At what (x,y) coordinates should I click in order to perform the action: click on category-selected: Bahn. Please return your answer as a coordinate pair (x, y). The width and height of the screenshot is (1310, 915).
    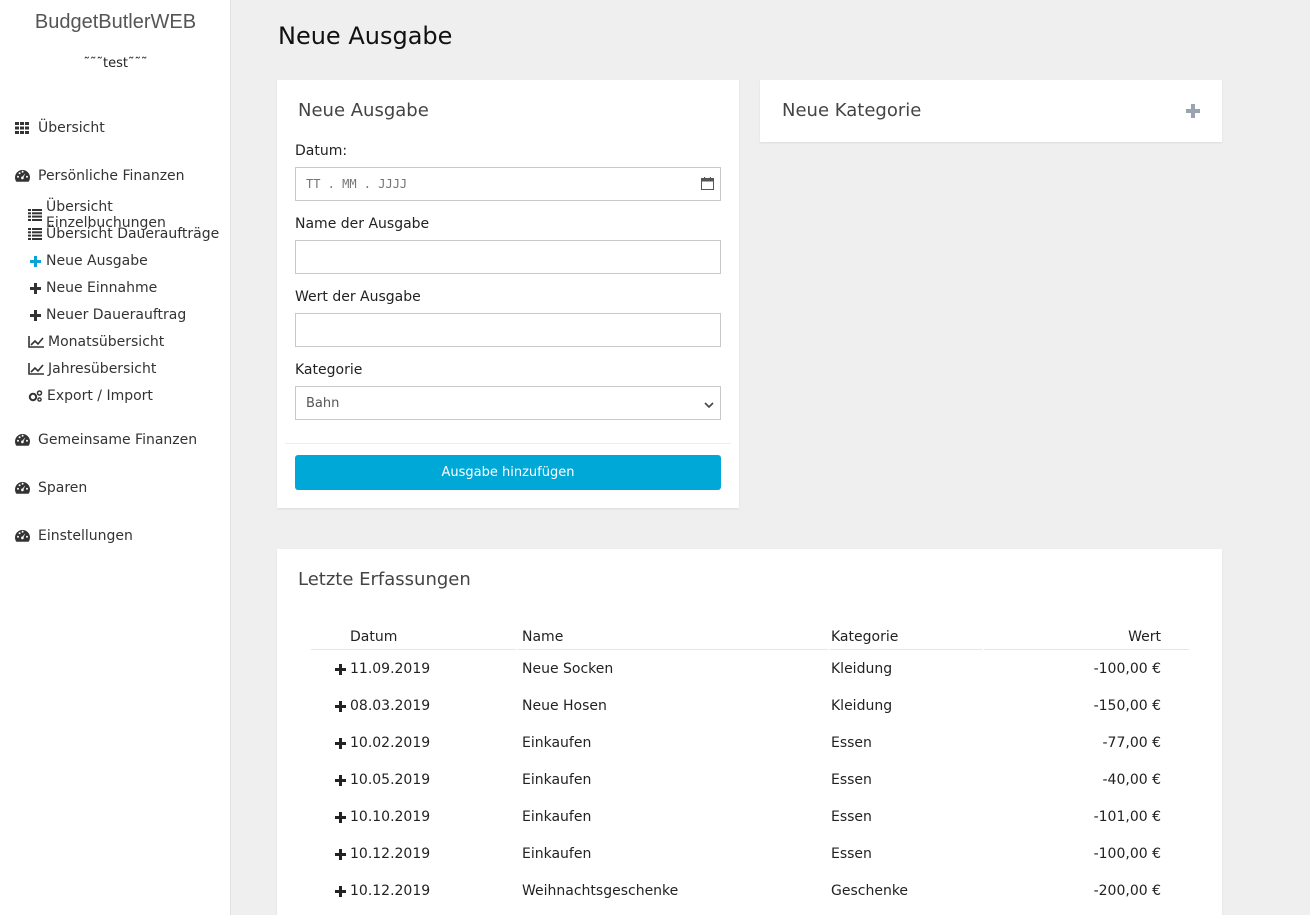
    Looking at the image, I should click on (323, 403).